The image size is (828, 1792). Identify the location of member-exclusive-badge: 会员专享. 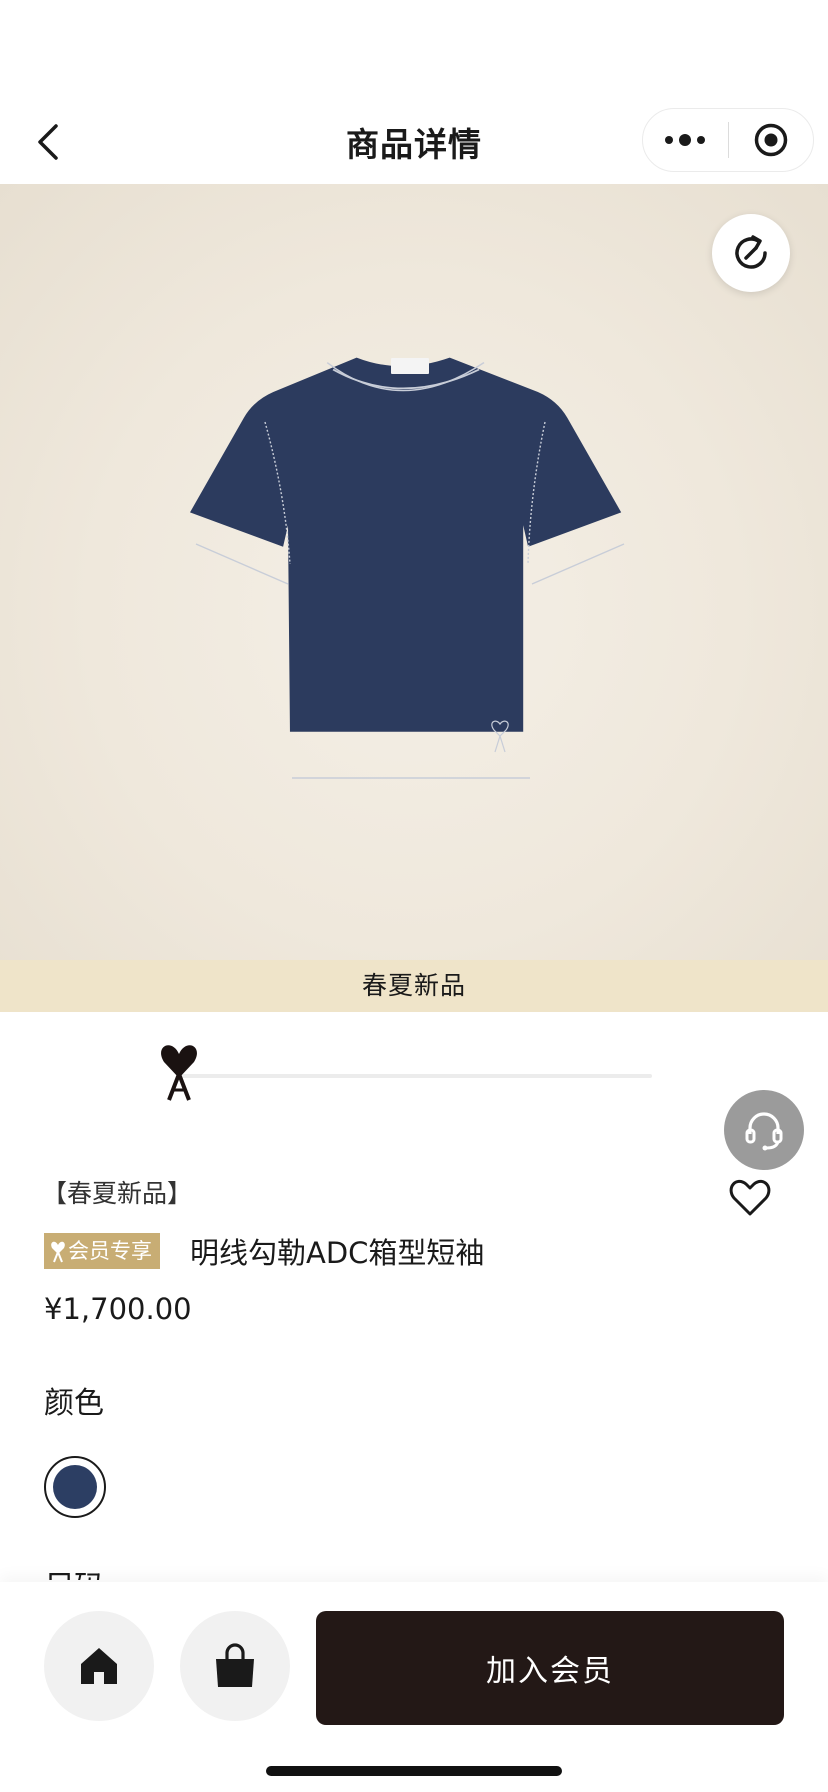
(102, 1251).